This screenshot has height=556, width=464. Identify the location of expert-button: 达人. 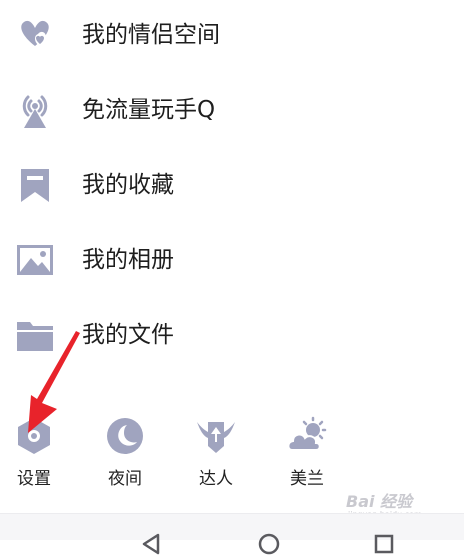
(216, 453).